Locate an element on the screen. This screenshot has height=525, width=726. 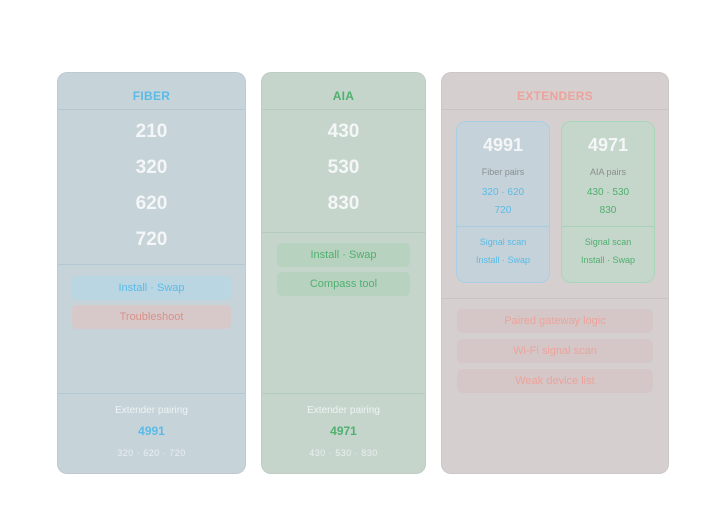
extenders-header: EXTENDERS is located at coordinates (555, 96).